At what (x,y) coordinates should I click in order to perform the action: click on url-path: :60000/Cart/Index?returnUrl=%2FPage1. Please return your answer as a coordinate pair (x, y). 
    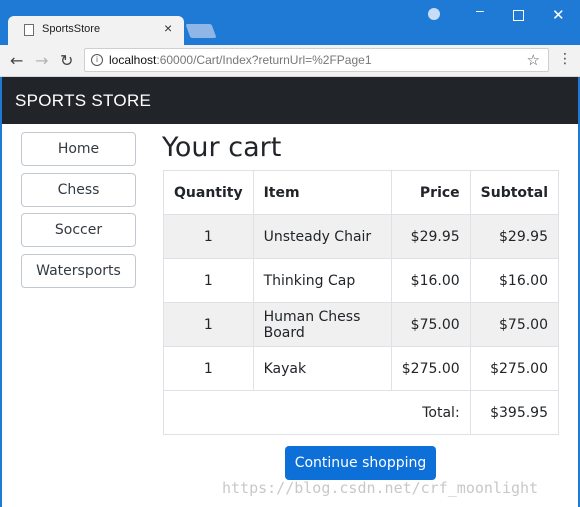
    Looking at the image, I should click on (264, 60).